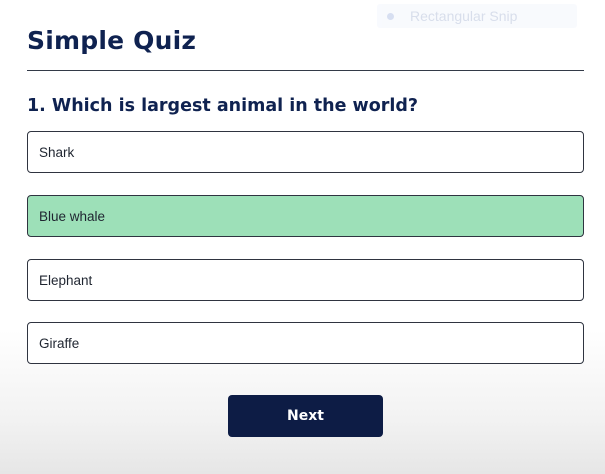  What do you see at coordinates (305, 152) in the screenshot?
I see `answer-button-shark: Shark` at bounding box center [305, 152].